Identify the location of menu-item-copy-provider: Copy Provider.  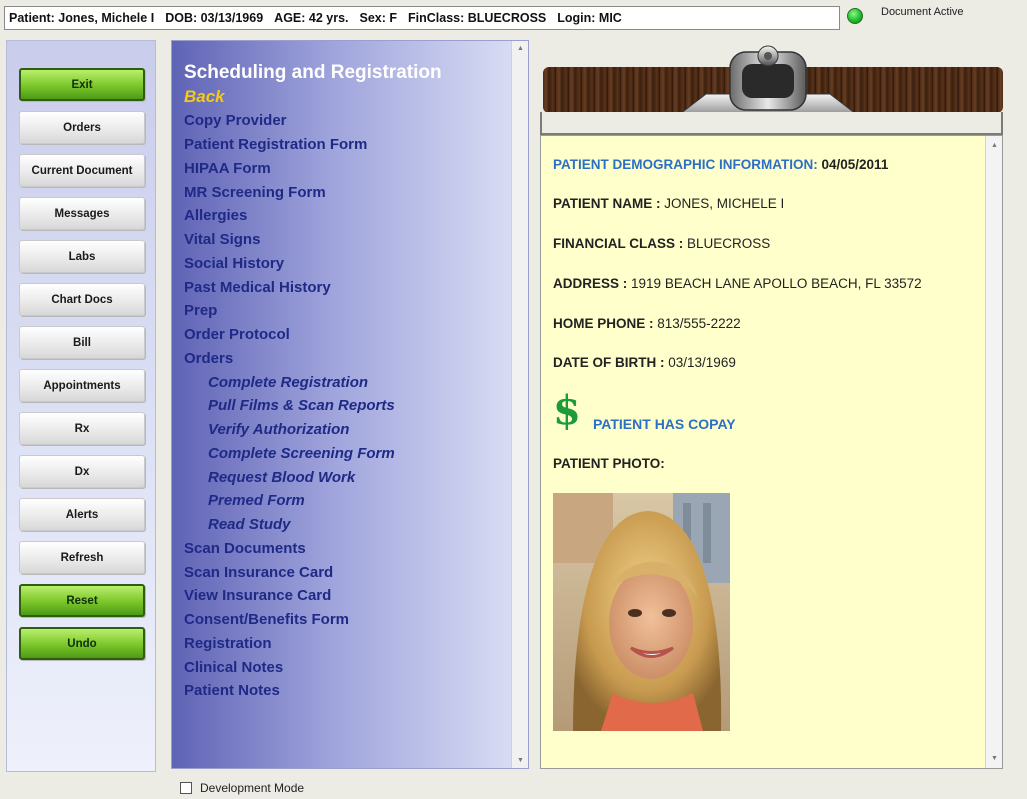
(235, 120).